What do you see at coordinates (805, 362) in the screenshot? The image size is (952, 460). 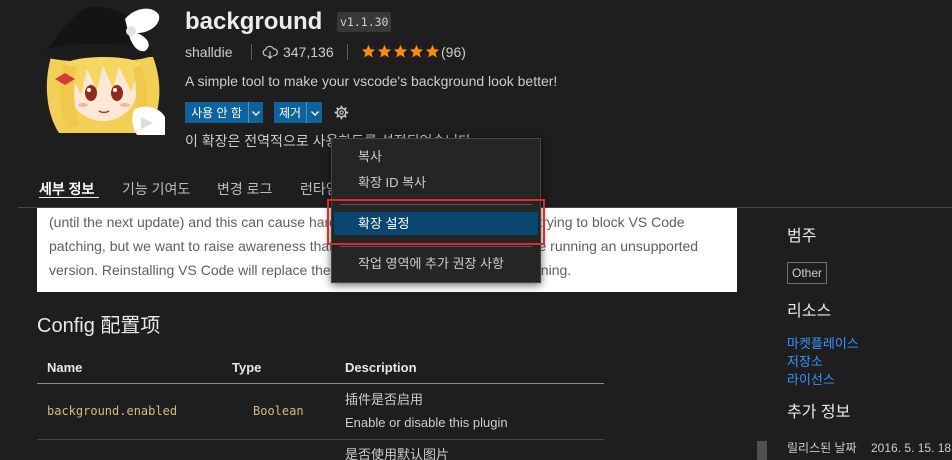 I see `repository-link: 저장소` at bounding box center [805, 362].